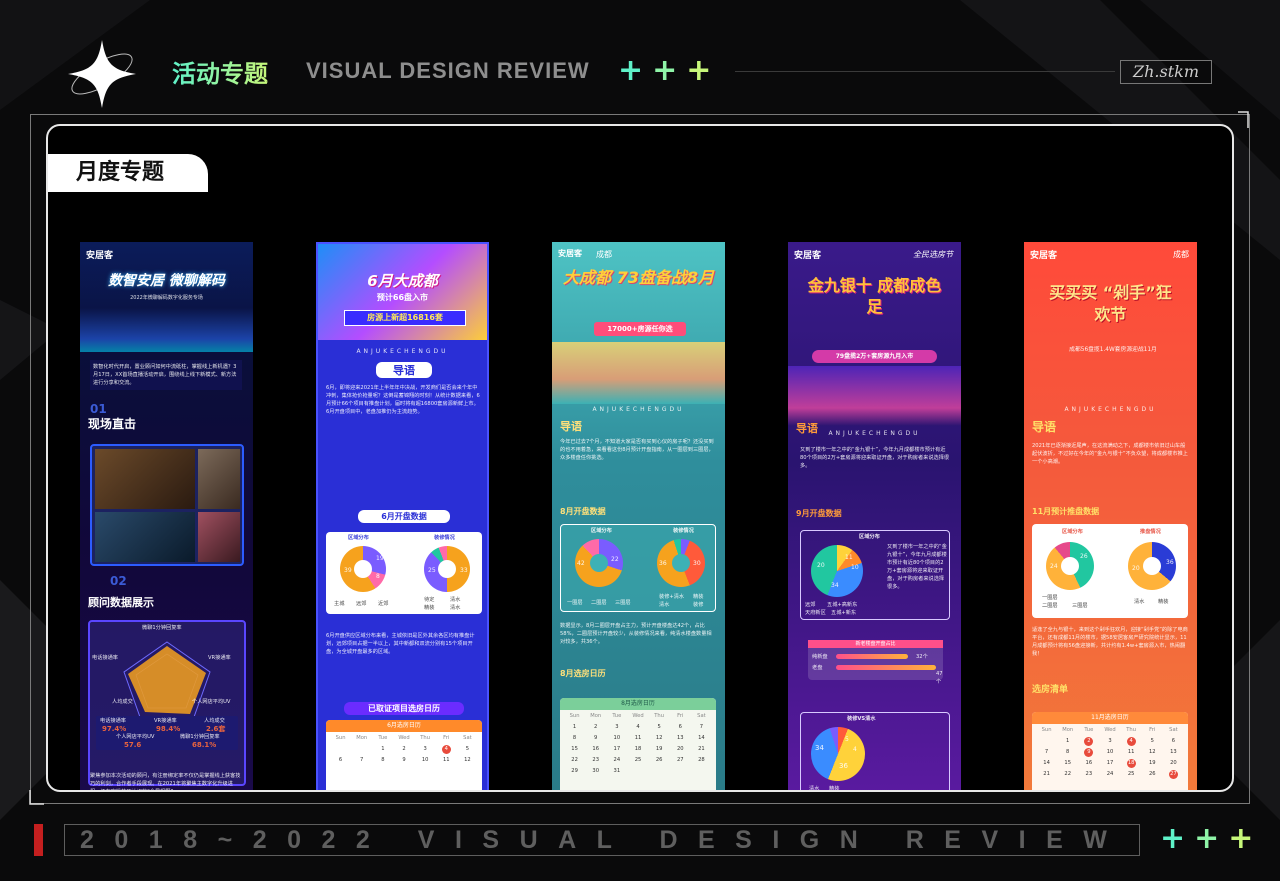 The image size is (1280, 881). What do you see at coordinates (638, 409) in the screenshot?
I see `brand-sub: ANJUKECHENGDU` at bounding box center [638, 409].